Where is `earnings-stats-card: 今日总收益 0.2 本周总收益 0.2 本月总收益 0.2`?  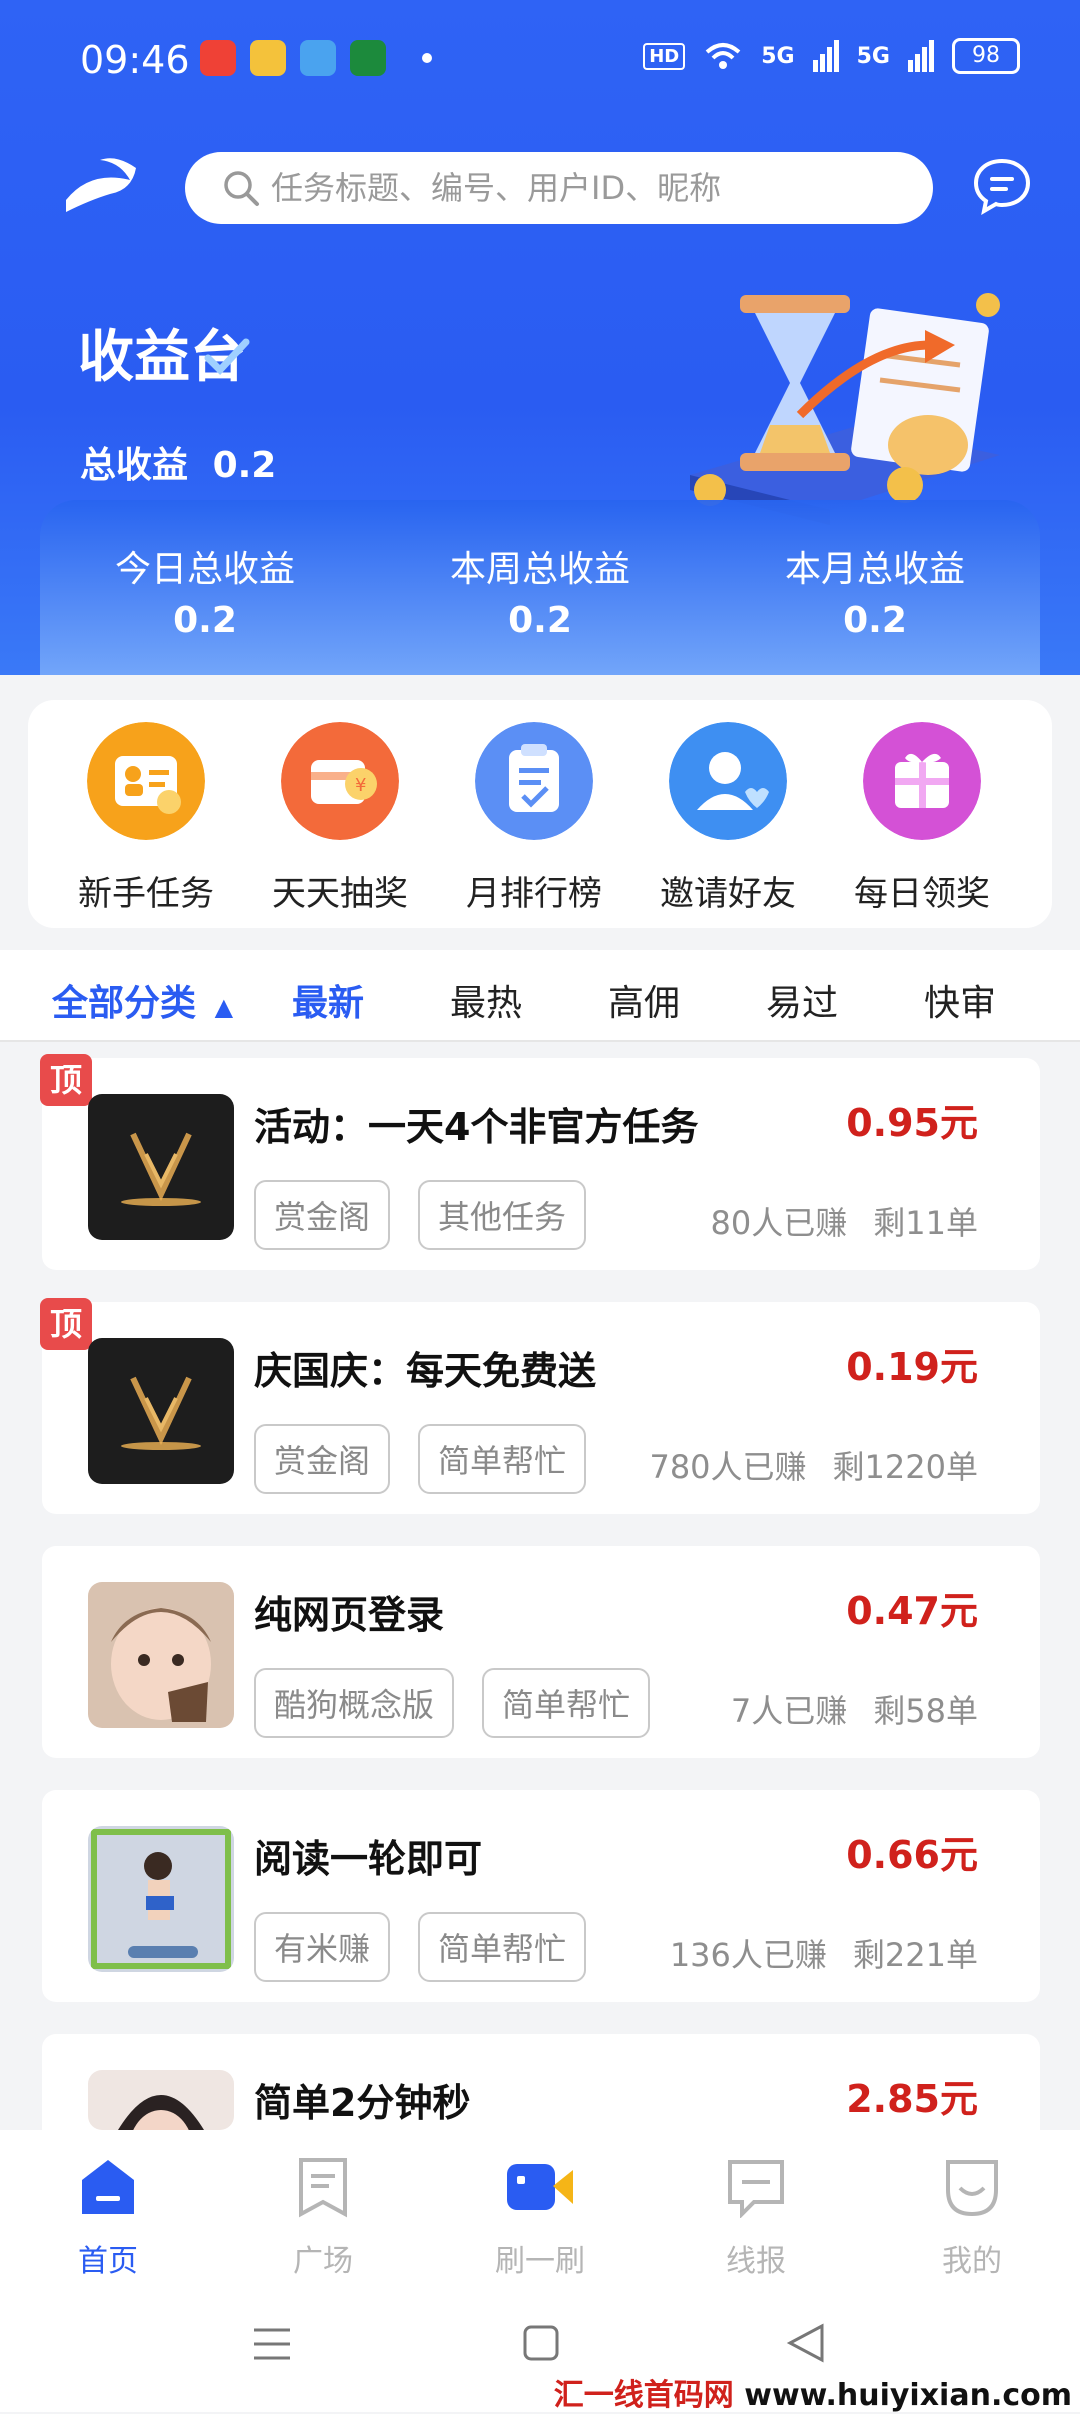
earnings-stats-card: 今日总收益 0.2 本周总收益 0.2 本月总收益 0.2 is located at coordinates (540, 587).